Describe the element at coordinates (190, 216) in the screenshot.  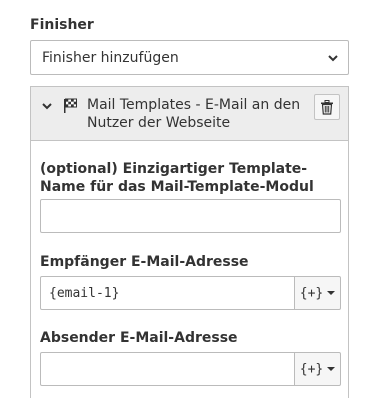
I see `template-name-input` at that location.